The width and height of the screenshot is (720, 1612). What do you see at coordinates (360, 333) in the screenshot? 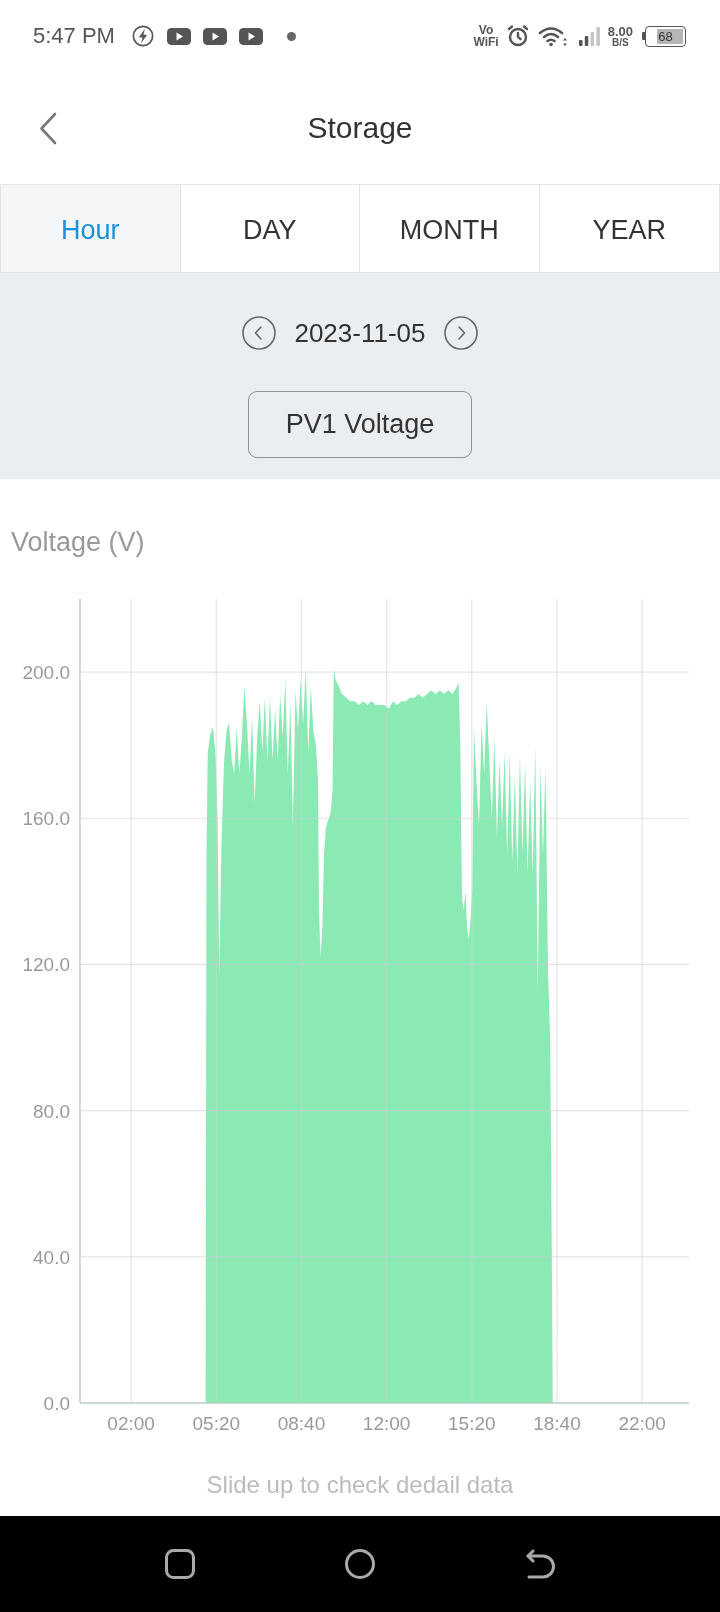
I see `date-label: 2023-11-05` at bounding box center [360, 333].